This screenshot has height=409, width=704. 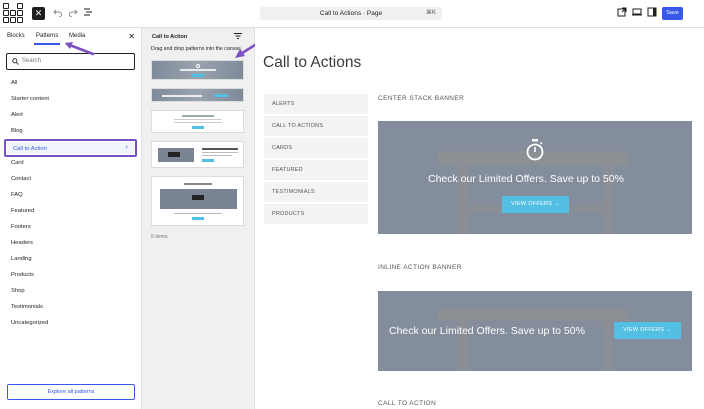 I want to click on explore-all-patterns-button: Explore all patterns, so click(x=71, y=392).